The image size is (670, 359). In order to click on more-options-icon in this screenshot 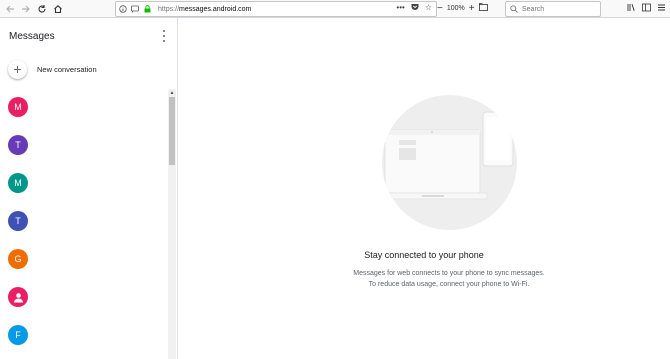, I will do `click(164, 36)`.